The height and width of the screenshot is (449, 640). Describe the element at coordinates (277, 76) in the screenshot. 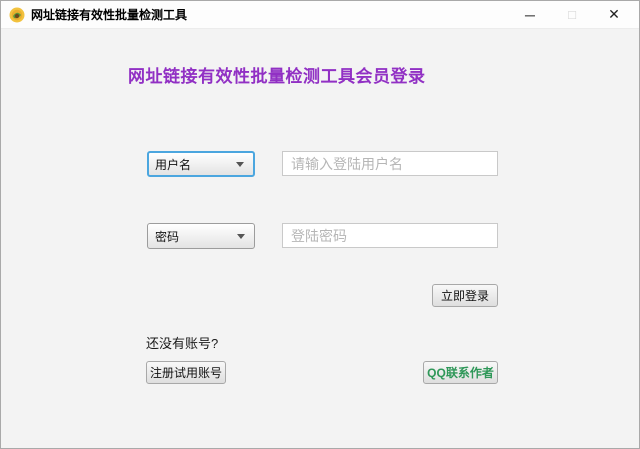

I see `page-title: 网址链接有效性批量检测工具会员登录` at that location.